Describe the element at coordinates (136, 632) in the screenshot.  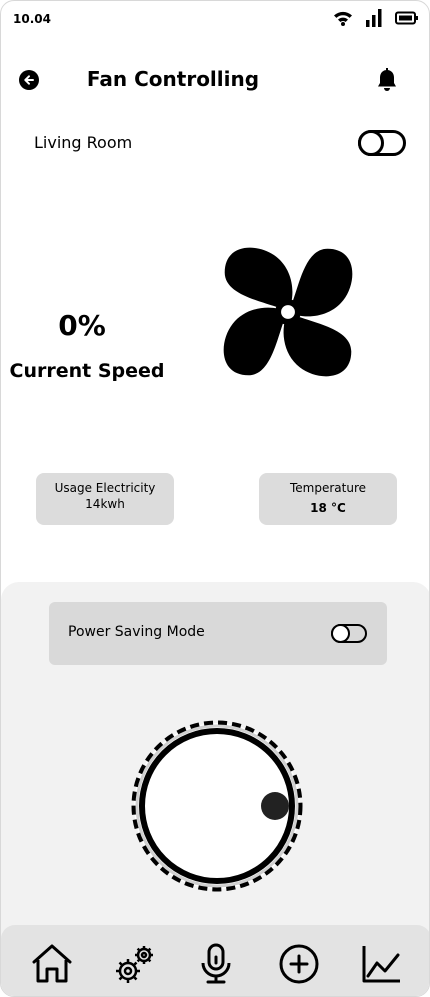
I see `power-saving-label: Power Saving Mode` at that location.